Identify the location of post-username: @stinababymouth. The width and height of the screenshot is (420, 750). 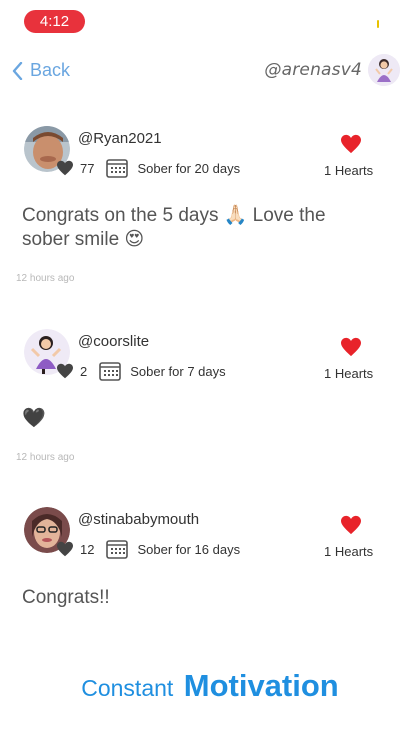
(138, 519).